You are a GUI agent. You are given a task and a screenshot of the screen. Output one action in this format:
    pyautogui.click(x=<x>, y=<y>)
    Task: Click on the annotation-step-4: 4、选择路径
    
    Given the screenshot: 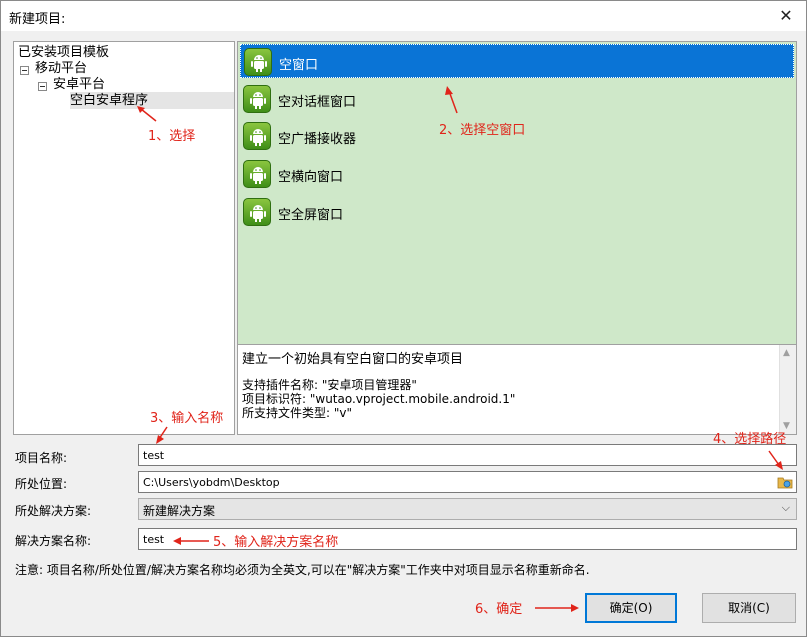 What is the action you would take?
    pyautogui.click(x=750, y=439)
    